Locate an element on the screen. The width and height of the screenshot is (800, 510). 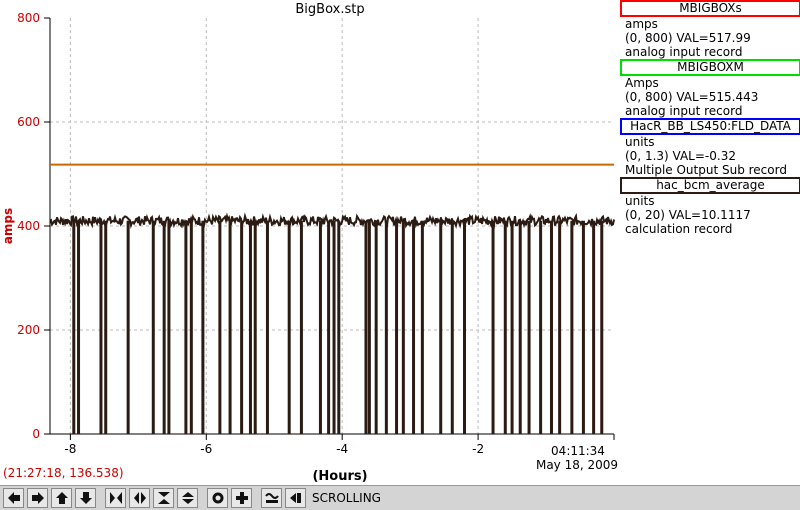
legend-record-type: Multiple Output Sub record is located at coordinates (706, 170).